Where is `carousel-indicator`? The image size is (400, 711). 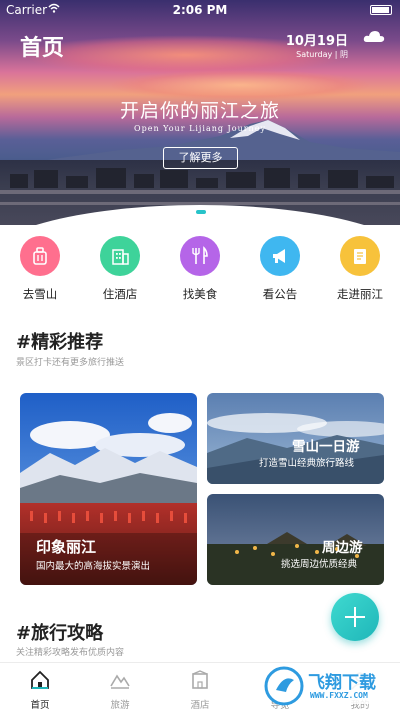
carousel-indicator is located at coordinates (201, 212).